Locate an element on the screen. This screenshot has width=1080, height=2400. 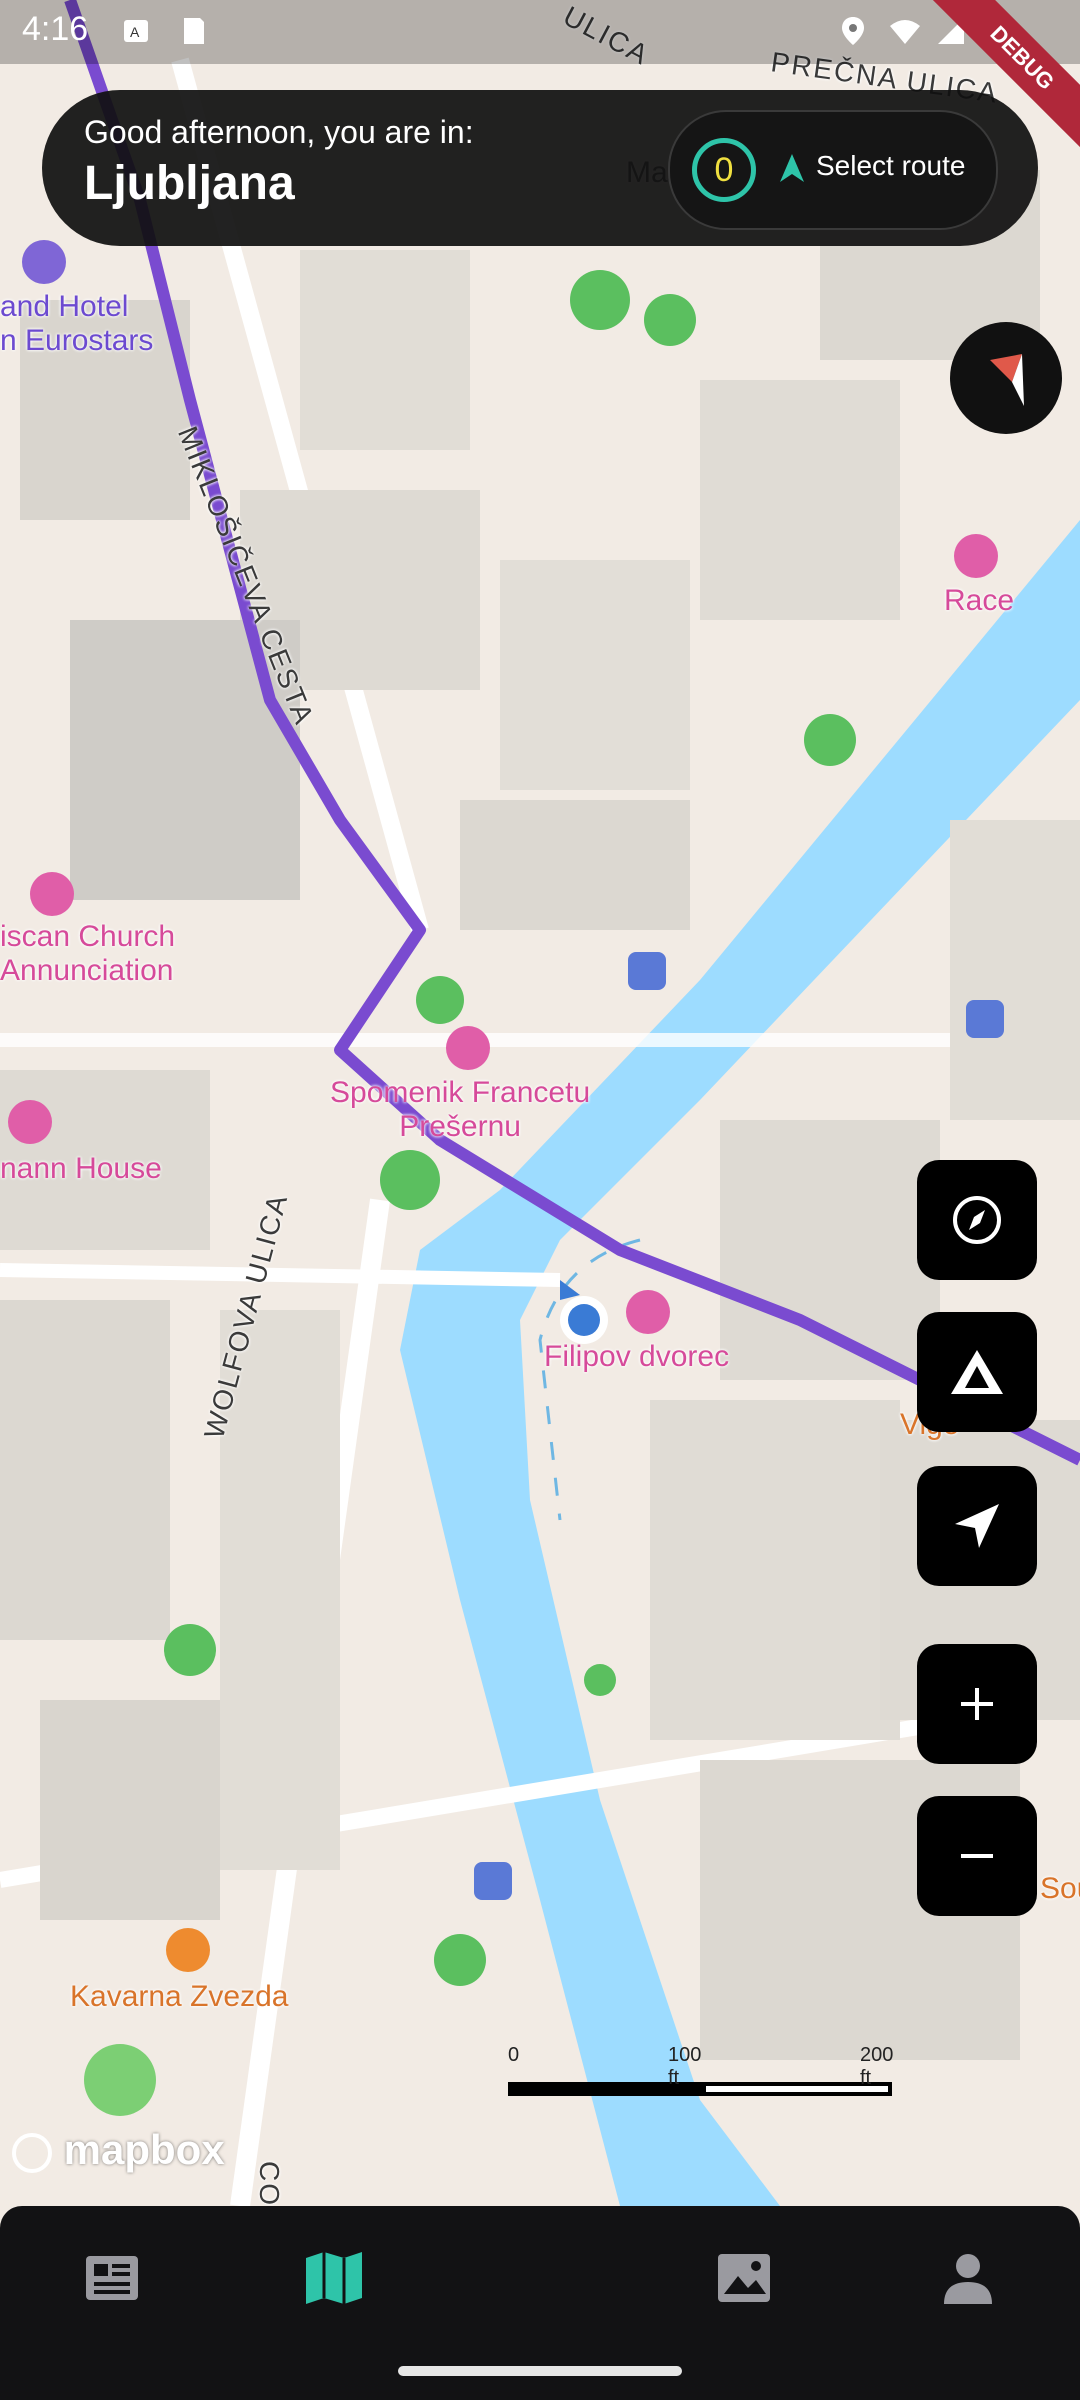
boat-icon is located at coordinates (493, 1881).